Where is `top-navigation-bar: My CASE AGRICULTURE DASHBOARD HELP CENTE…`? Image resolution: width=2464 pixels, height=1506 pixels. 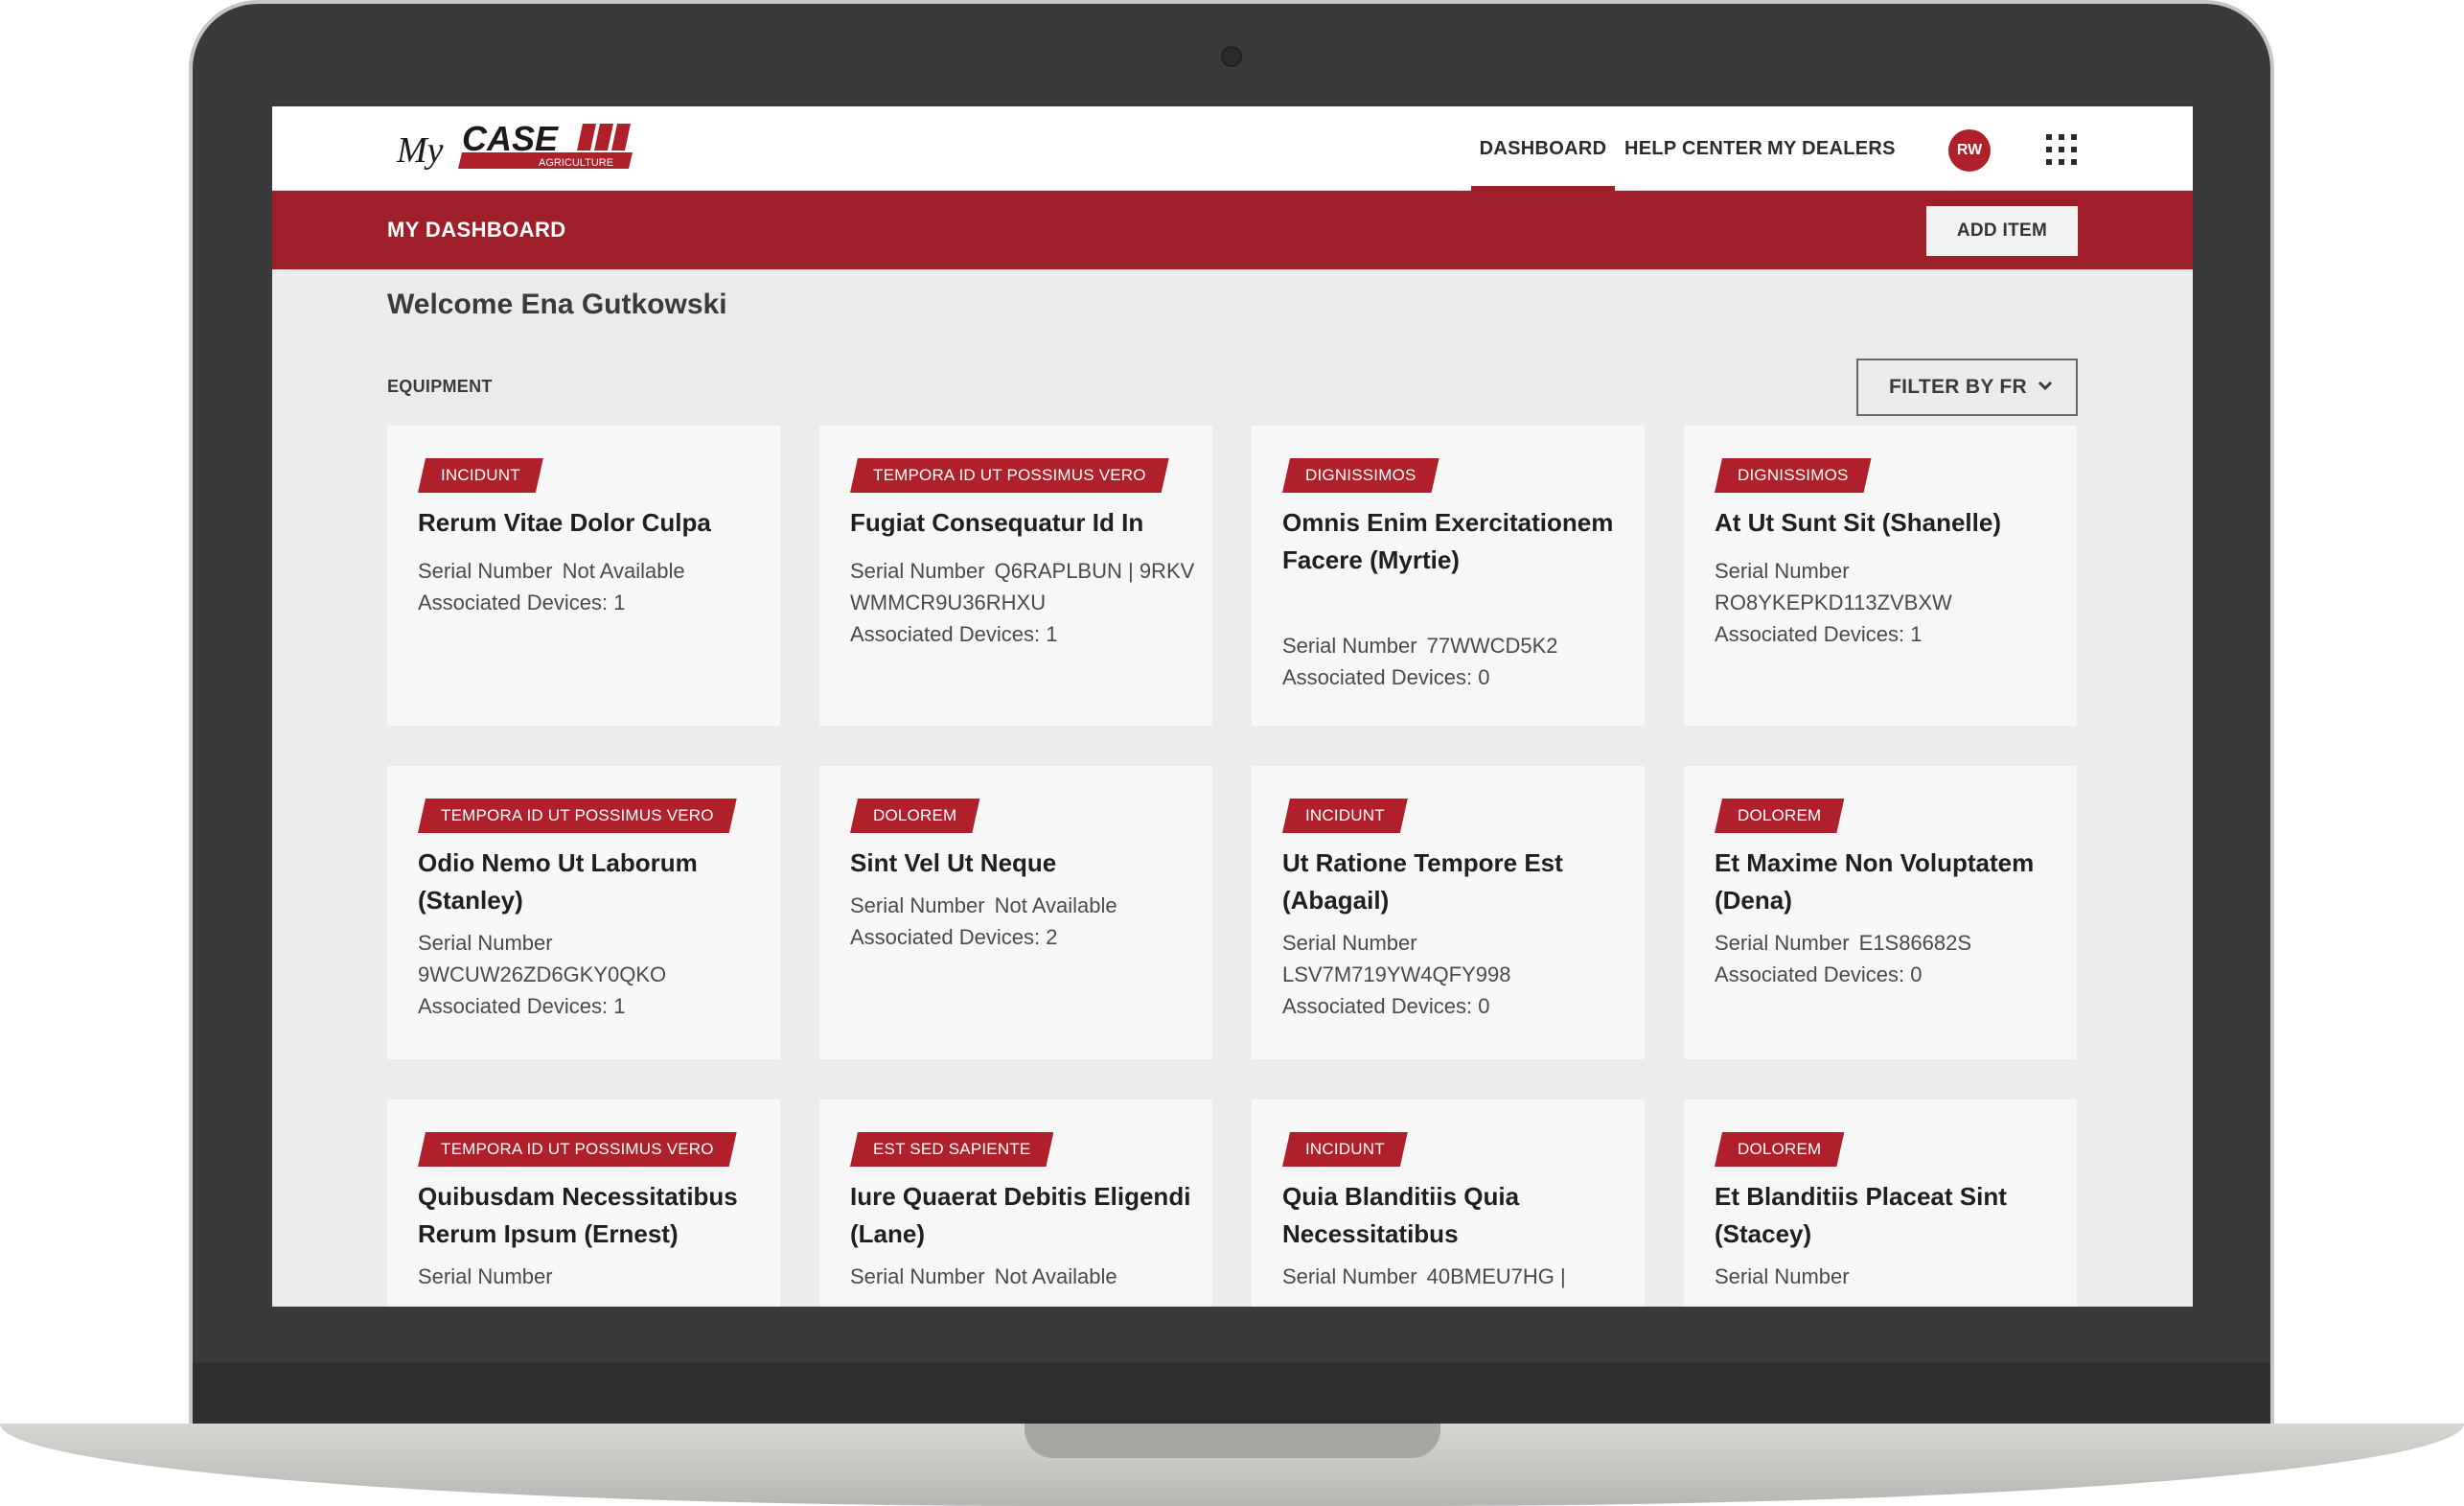 top-navigation-bar: My CASE AGRICULTURE DASHBOARD HELP CENTE… is located at coordinates (1232, 148).